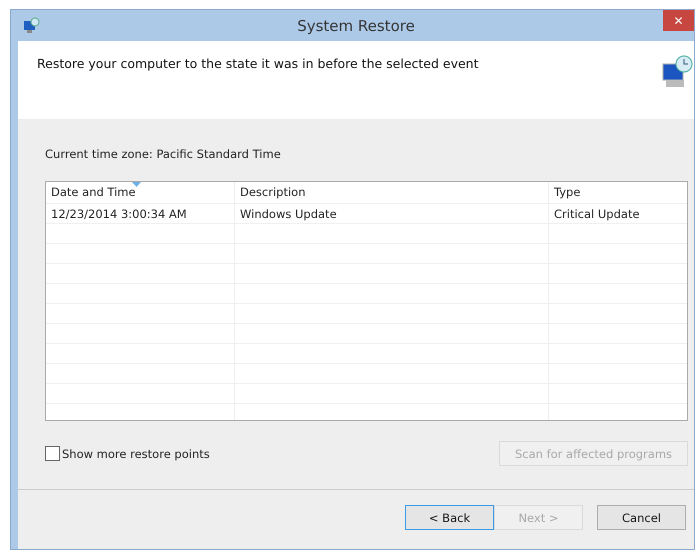 Image resolution: width=695 pixels, height=550 pixels. What do you see at coordinates (140, 213) in the screenshot?
I see `table-cell: 12/23/2014 3:00:34 AM` at bounding box center [140, 213].